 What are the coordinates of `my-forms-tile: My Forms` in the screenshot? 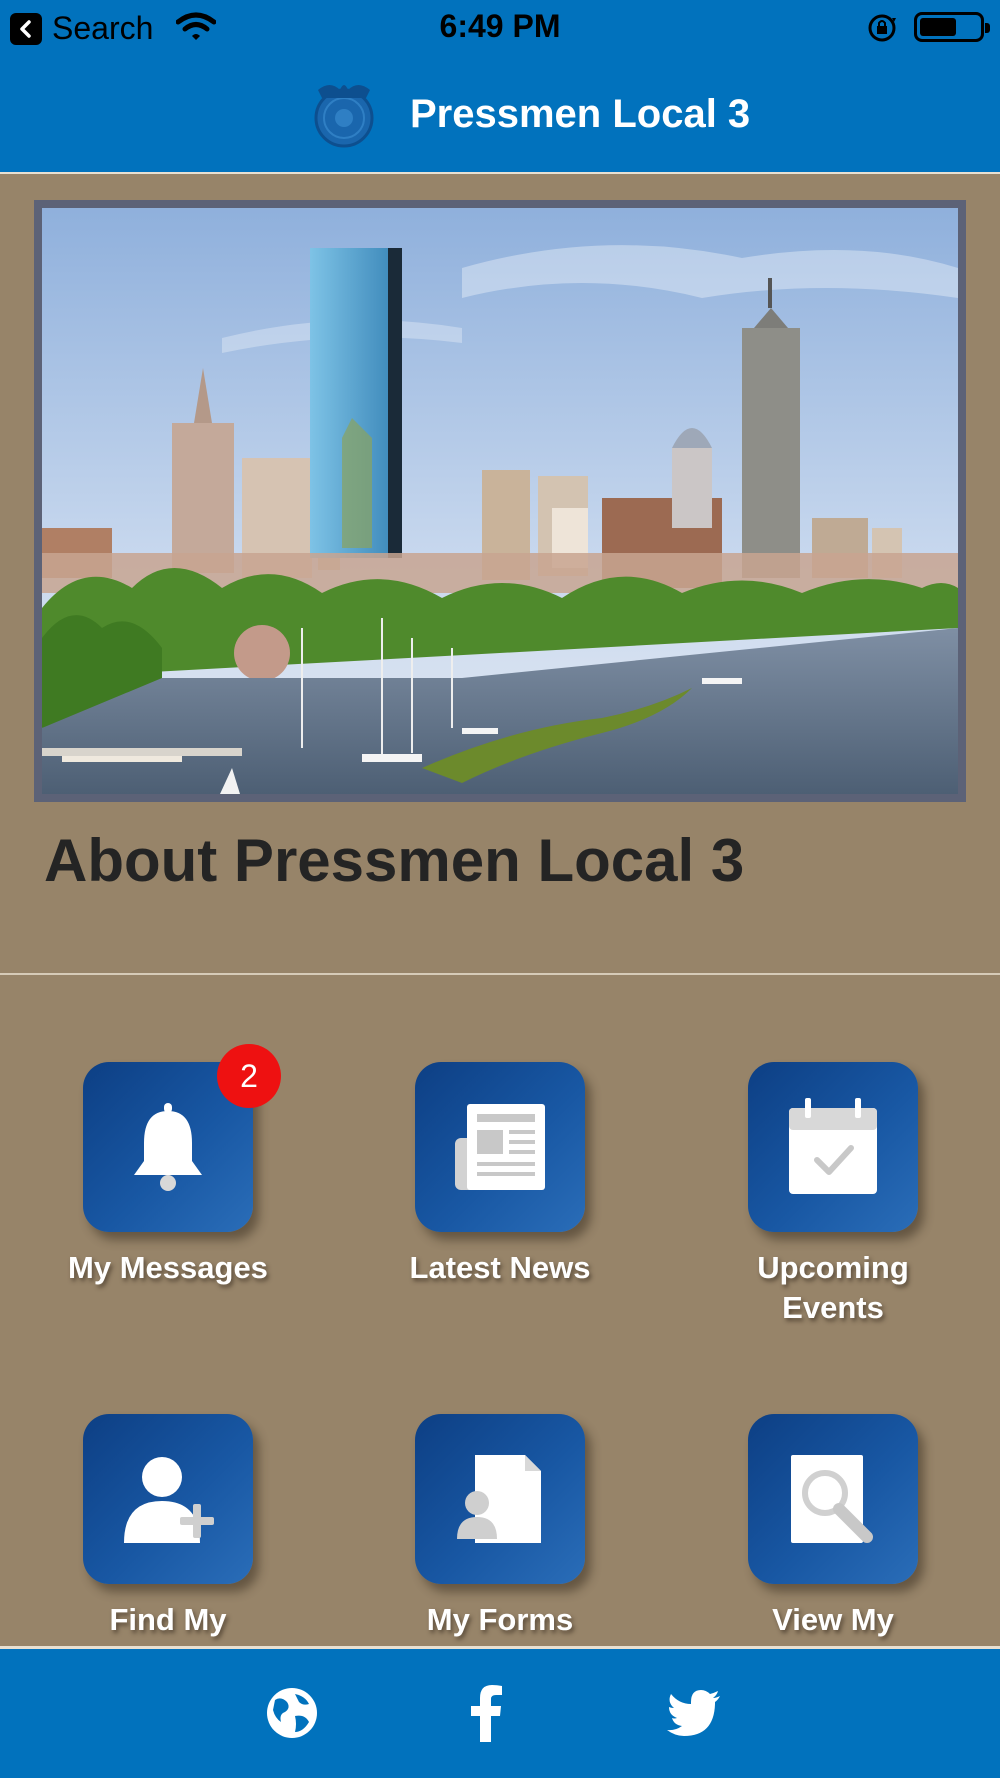 It's located at (500, 1527).